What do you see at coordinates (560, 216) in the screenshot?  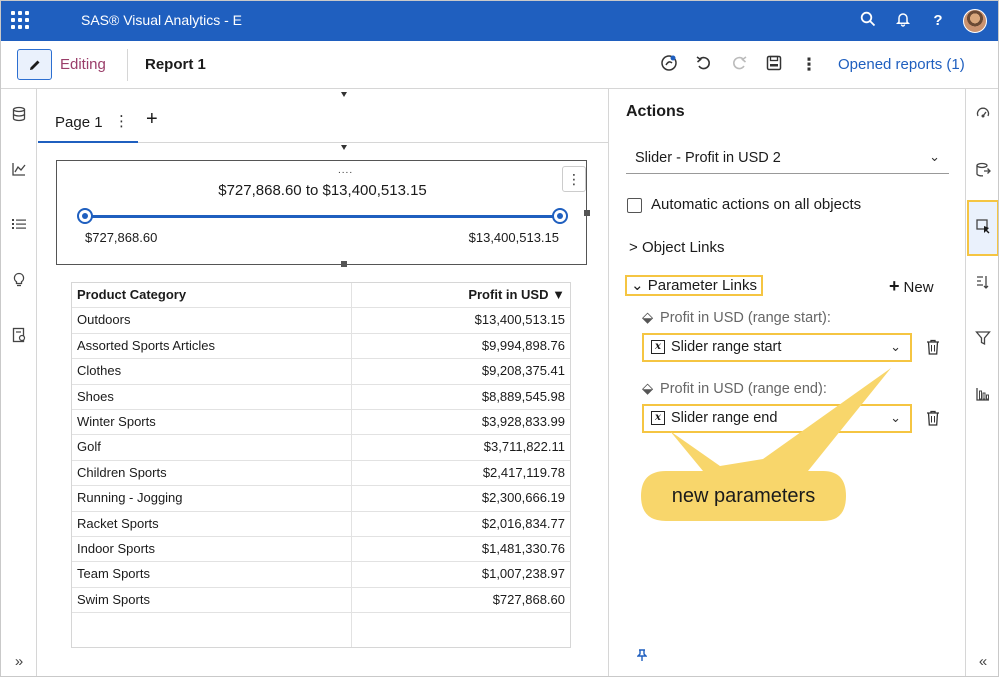 I see `slider-max-handle` at bounding box center [560, 216].